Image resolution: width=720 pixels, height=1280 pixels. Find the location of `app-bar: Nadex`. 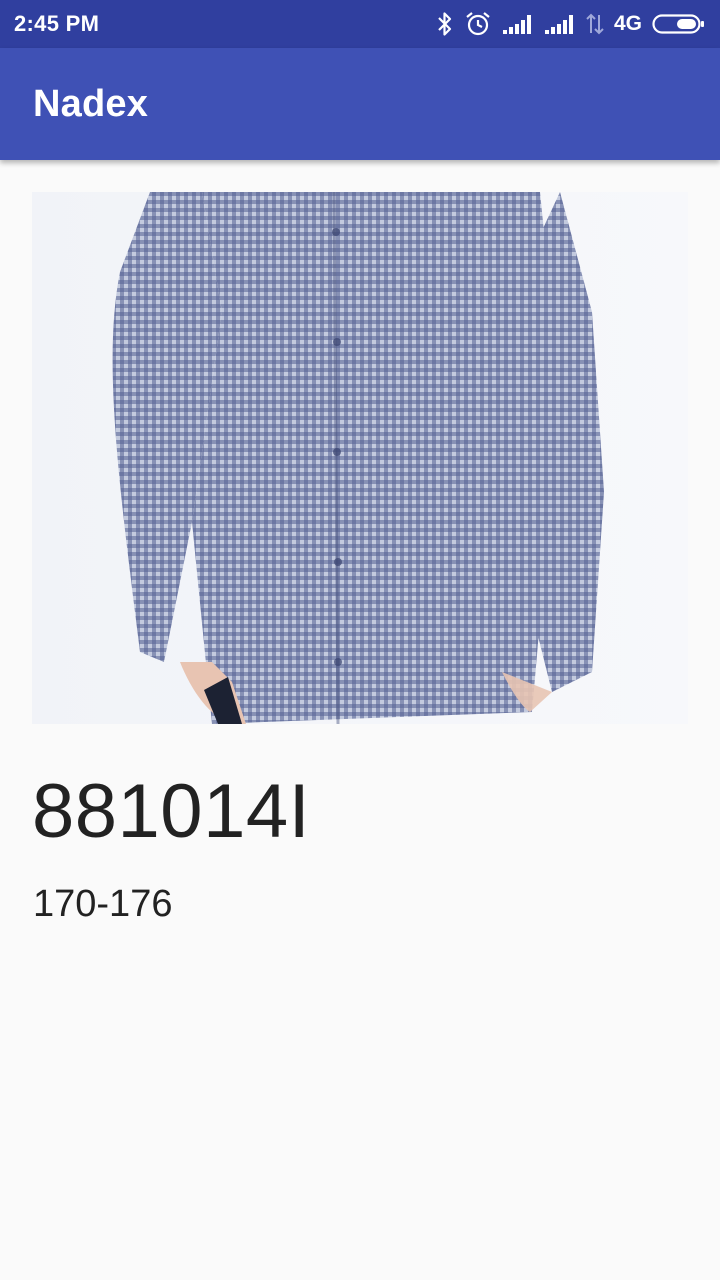

app-bar: Nadex is located at coordinates (360, 104).